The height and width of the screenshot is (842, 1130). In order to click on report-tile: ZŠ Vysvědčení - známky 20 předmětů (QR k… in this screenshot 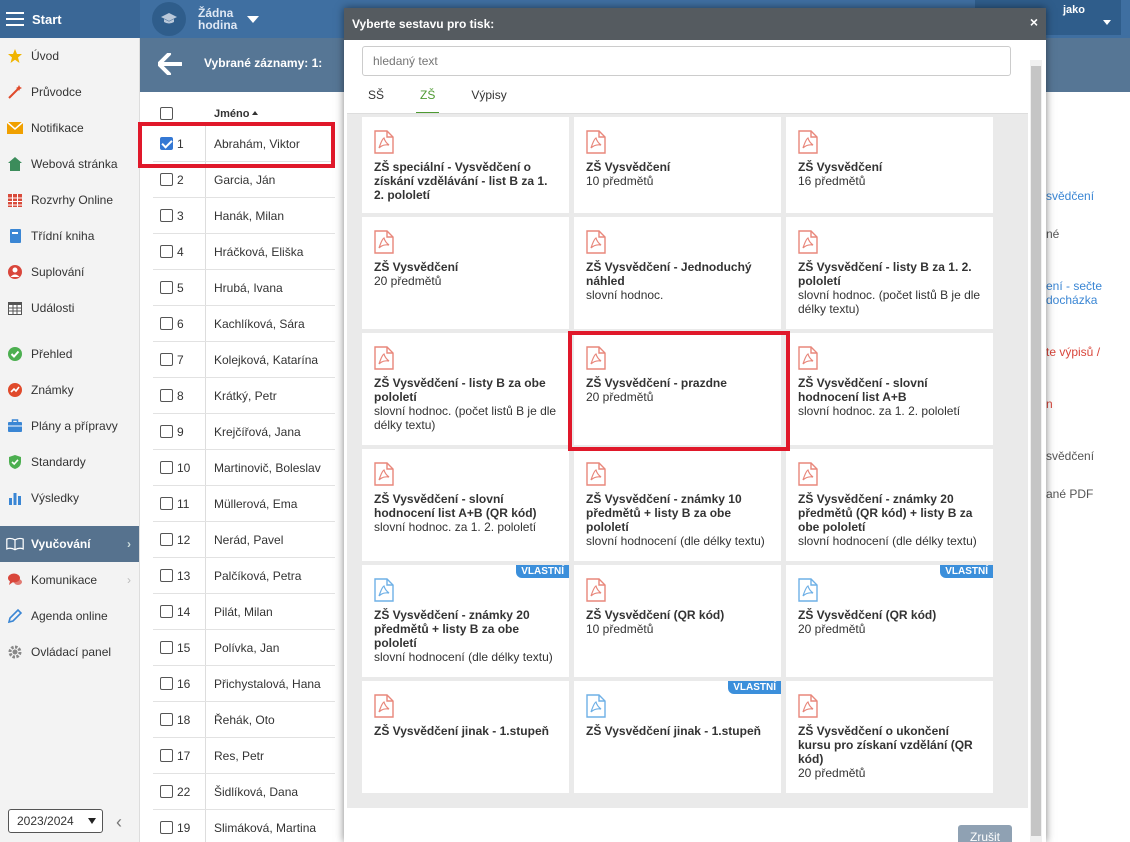, I will do `click(889, 505)`.